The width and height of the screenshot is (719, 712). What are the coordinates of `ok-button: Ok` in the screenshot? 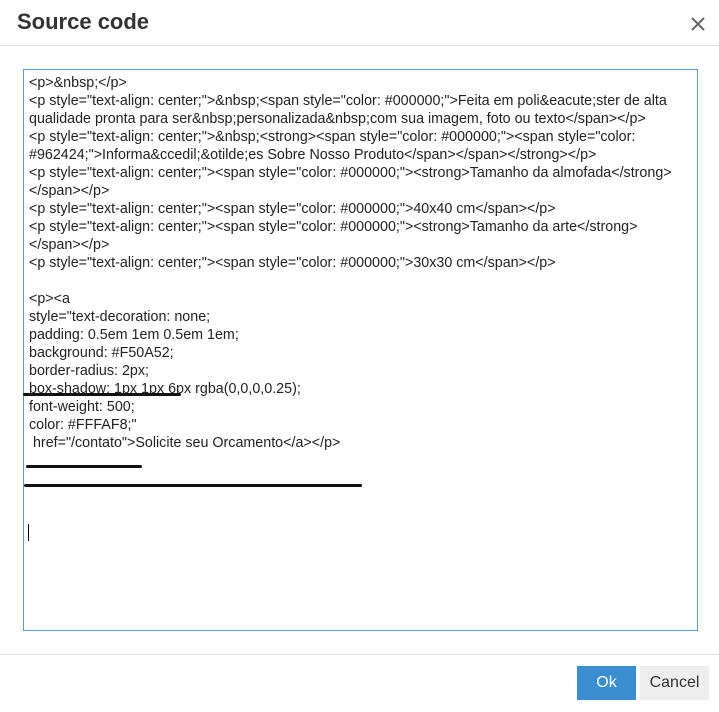 It's located at (606, 683).